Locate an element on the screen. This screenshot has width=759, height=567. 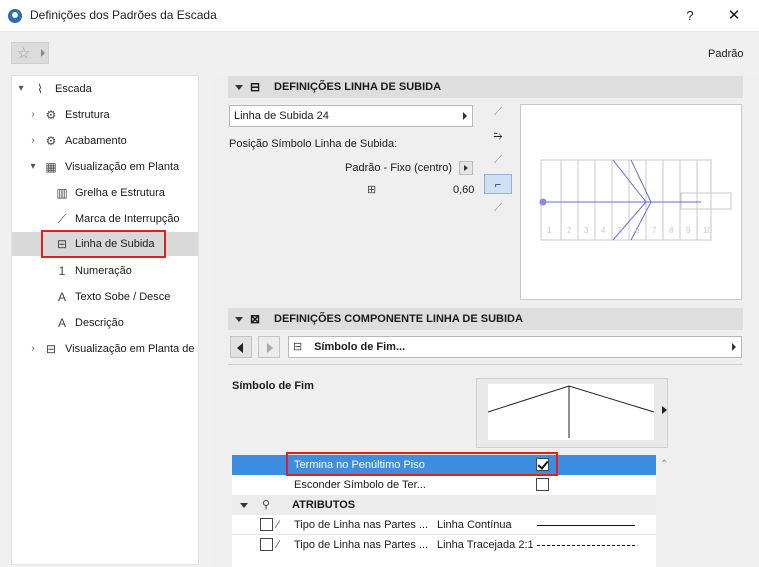
attributes-icon: ⚲ is located at coordinates (266, 505).